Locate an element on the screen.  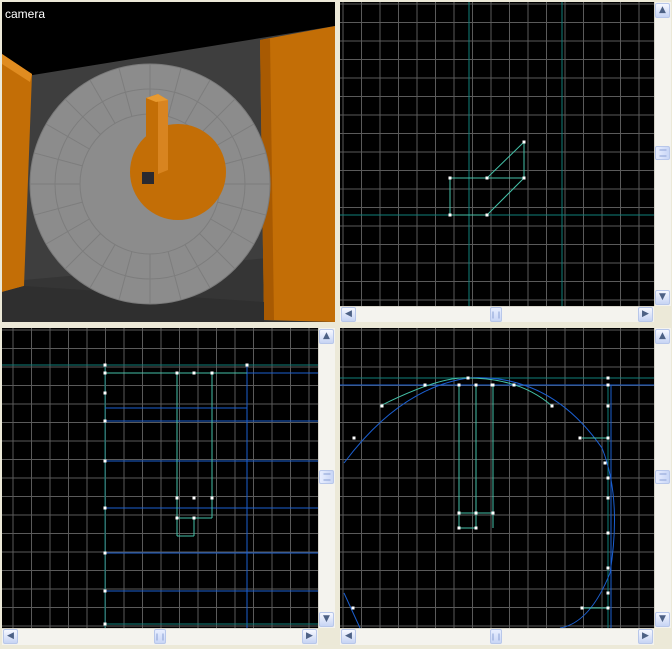
front-view-hscroll: ◀ ▶ is located at coordinates (160, 636).